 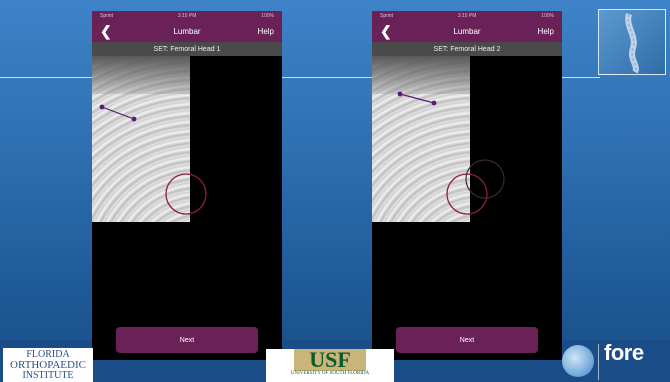 I want to click on usf-logo: USF UNIVERSITY OF SOUTH FLORIDA, so click(x=330, y=365).